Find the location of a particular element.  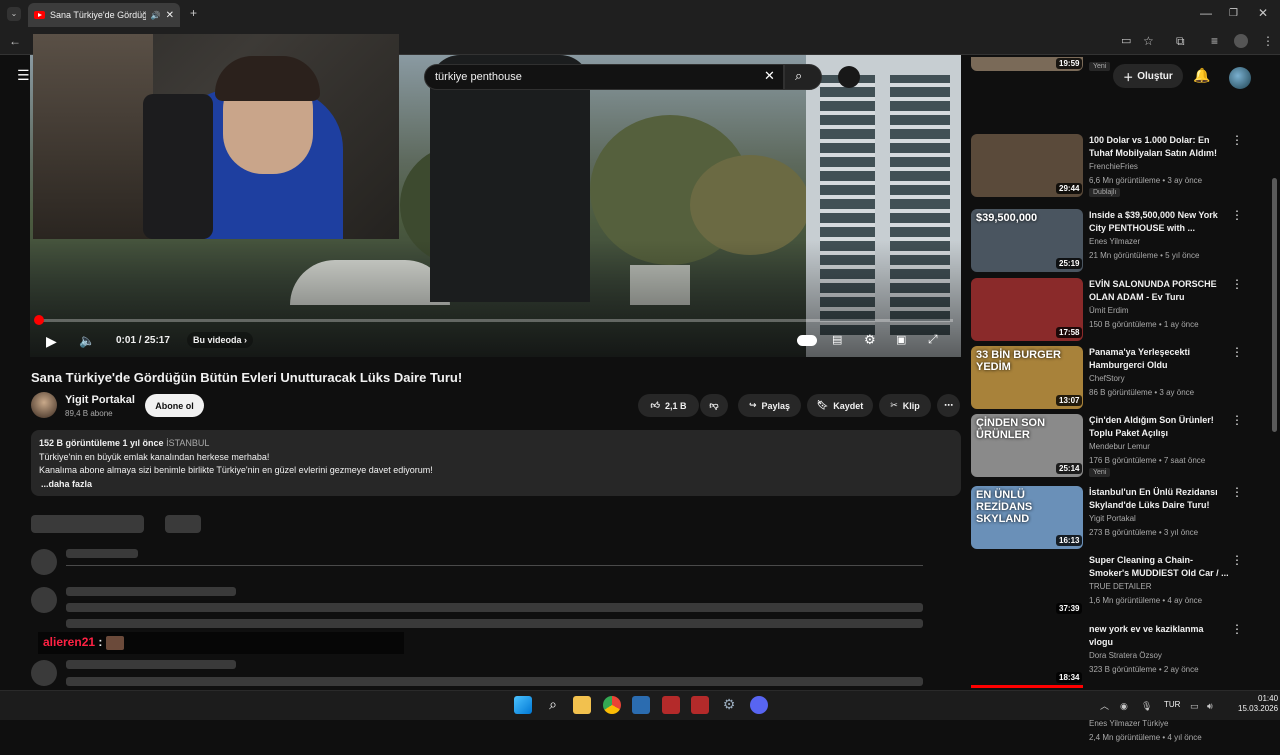

clock: 01:40 15.03.2026 is located at coordinates (1258, 704).